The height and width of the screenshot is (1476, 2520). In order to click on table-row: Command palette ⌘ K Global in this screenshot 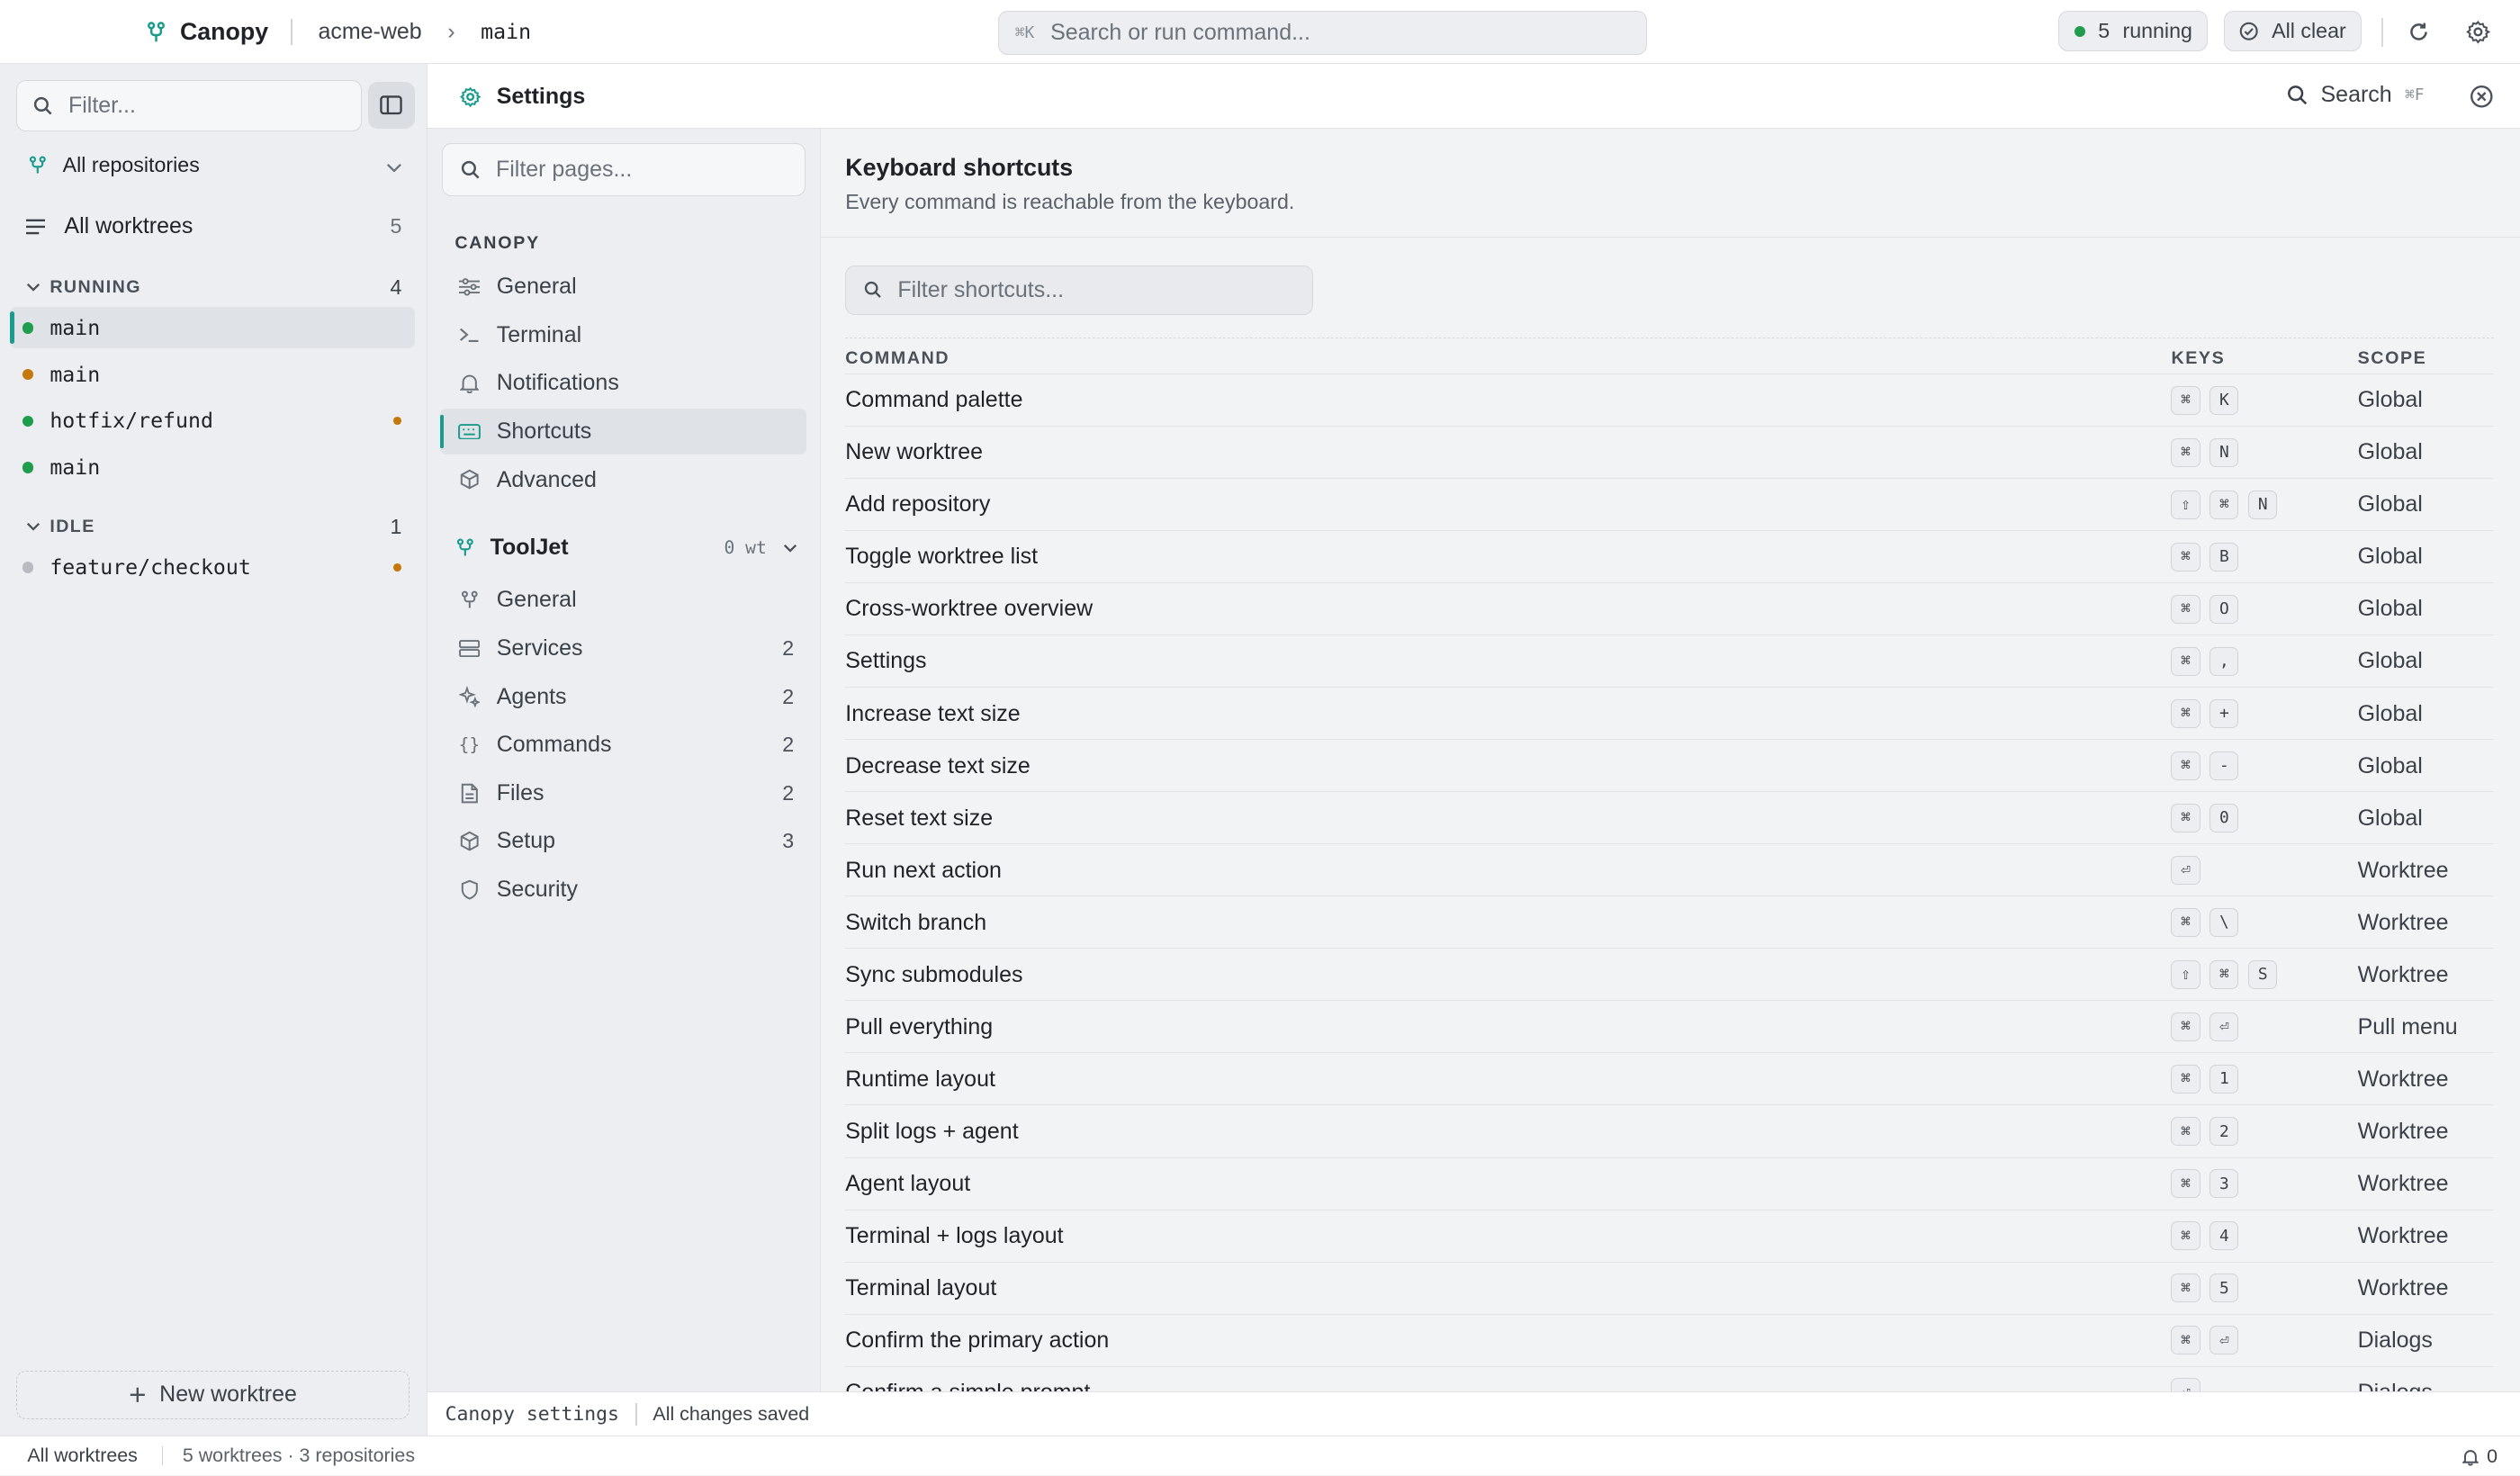, I will do `click(1670, 401)`.